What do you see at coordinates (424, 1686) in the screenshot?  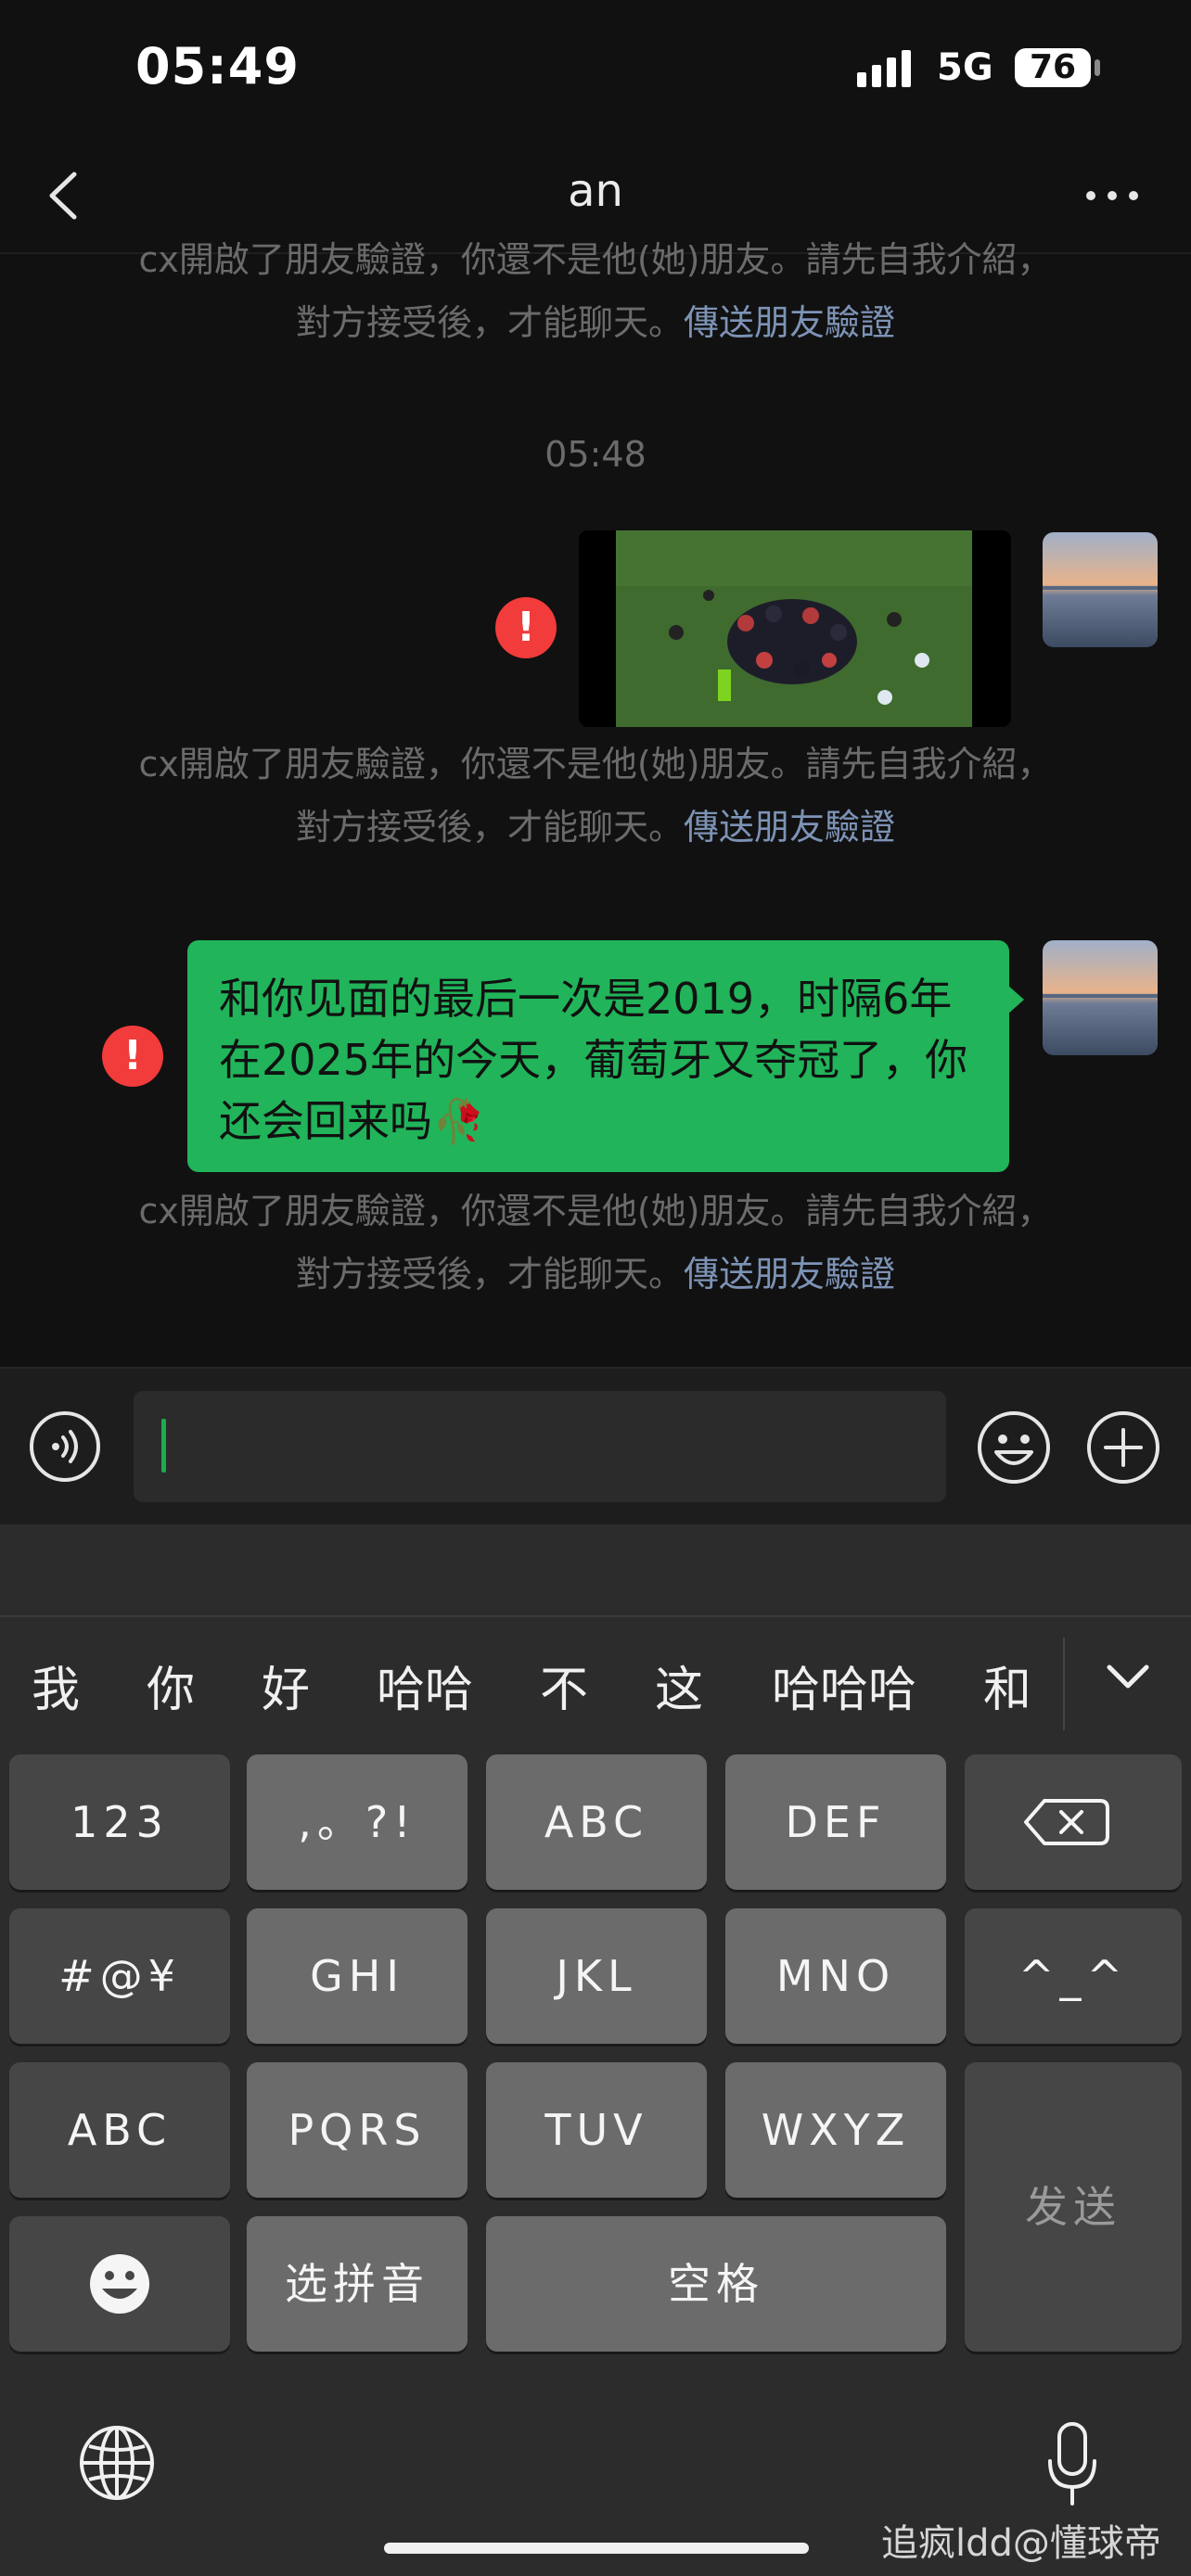 I see `candidate-word: 哈哈` at bounding box center [424, 1686].